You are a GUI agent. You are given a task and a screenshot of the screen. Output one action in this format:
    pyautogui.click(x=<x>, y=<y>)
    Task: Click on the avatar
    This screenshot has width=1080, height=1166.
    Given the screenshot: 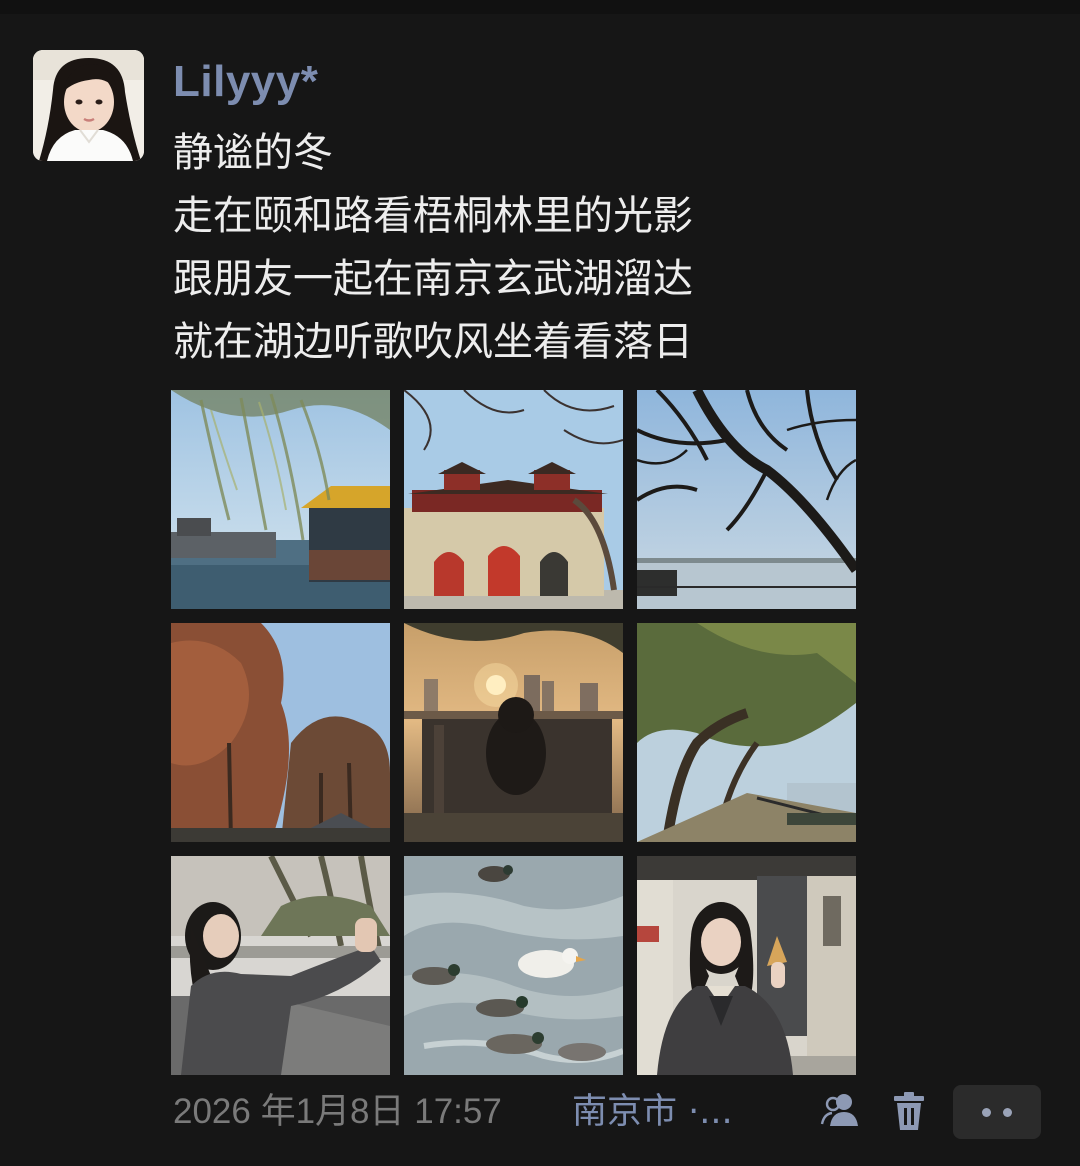 What is the action you would take?
    pyautogui.click(x=88, y=105)
    